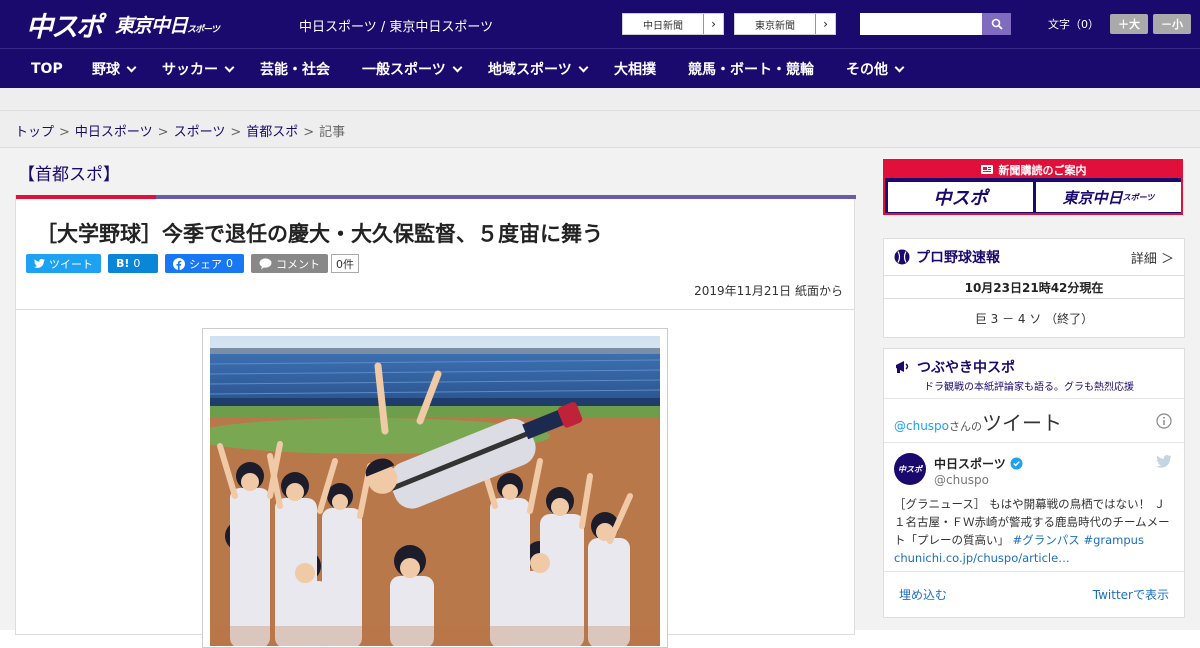 Image resolution: width=1200 pixels, height=648 pixels. Describe the element at coordinates (298, 264) in the screenshot. I see `comment-label: コメント` at that location.